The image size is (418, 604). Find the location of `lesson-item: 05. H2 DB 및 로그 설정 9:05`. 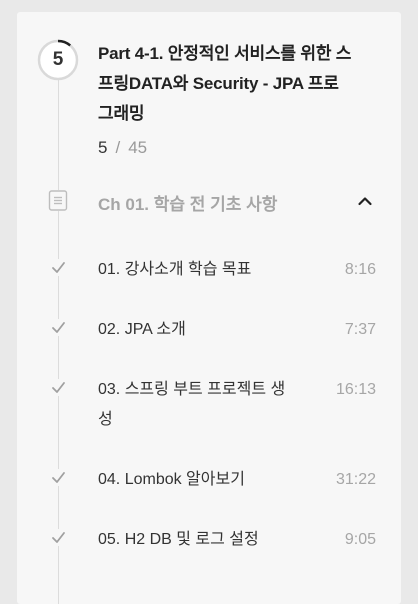

lesson-item: 05. H2 DB 및 로그 설정 9:05 is located at coordinates (209, 540).